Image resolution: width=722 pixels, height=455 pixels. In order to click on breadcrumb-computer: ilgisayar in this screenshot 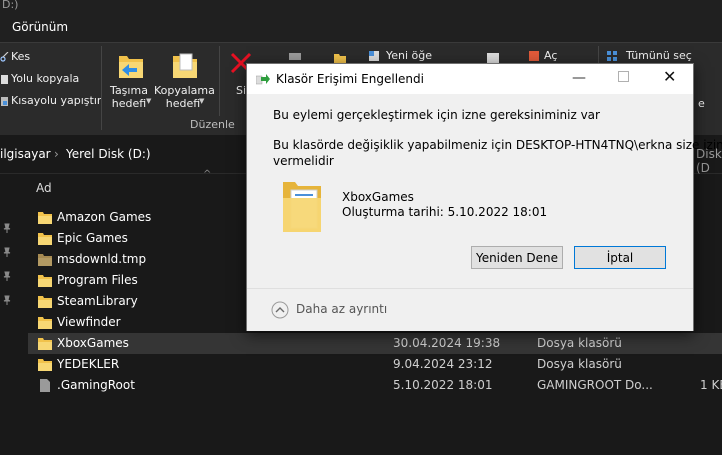, I will do `click(25, 154)`.